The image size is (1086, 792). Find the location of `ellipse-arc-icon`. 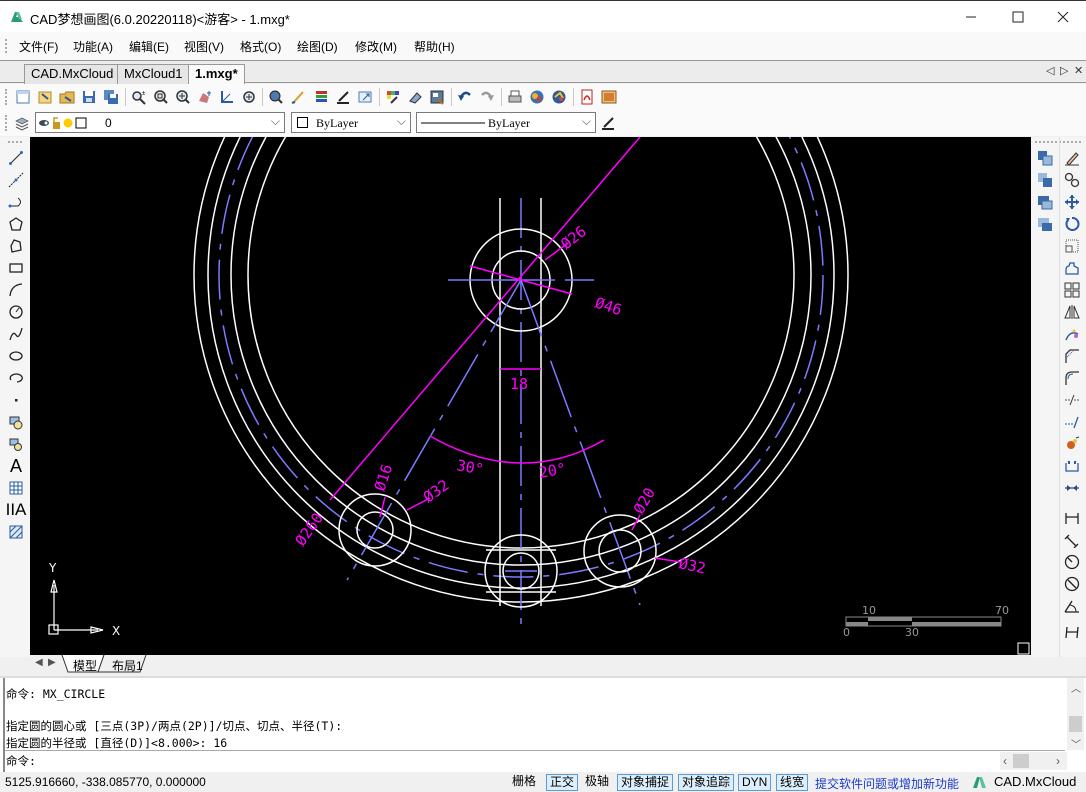

ellipse-arc-icon is located at coordinates (16, 378).